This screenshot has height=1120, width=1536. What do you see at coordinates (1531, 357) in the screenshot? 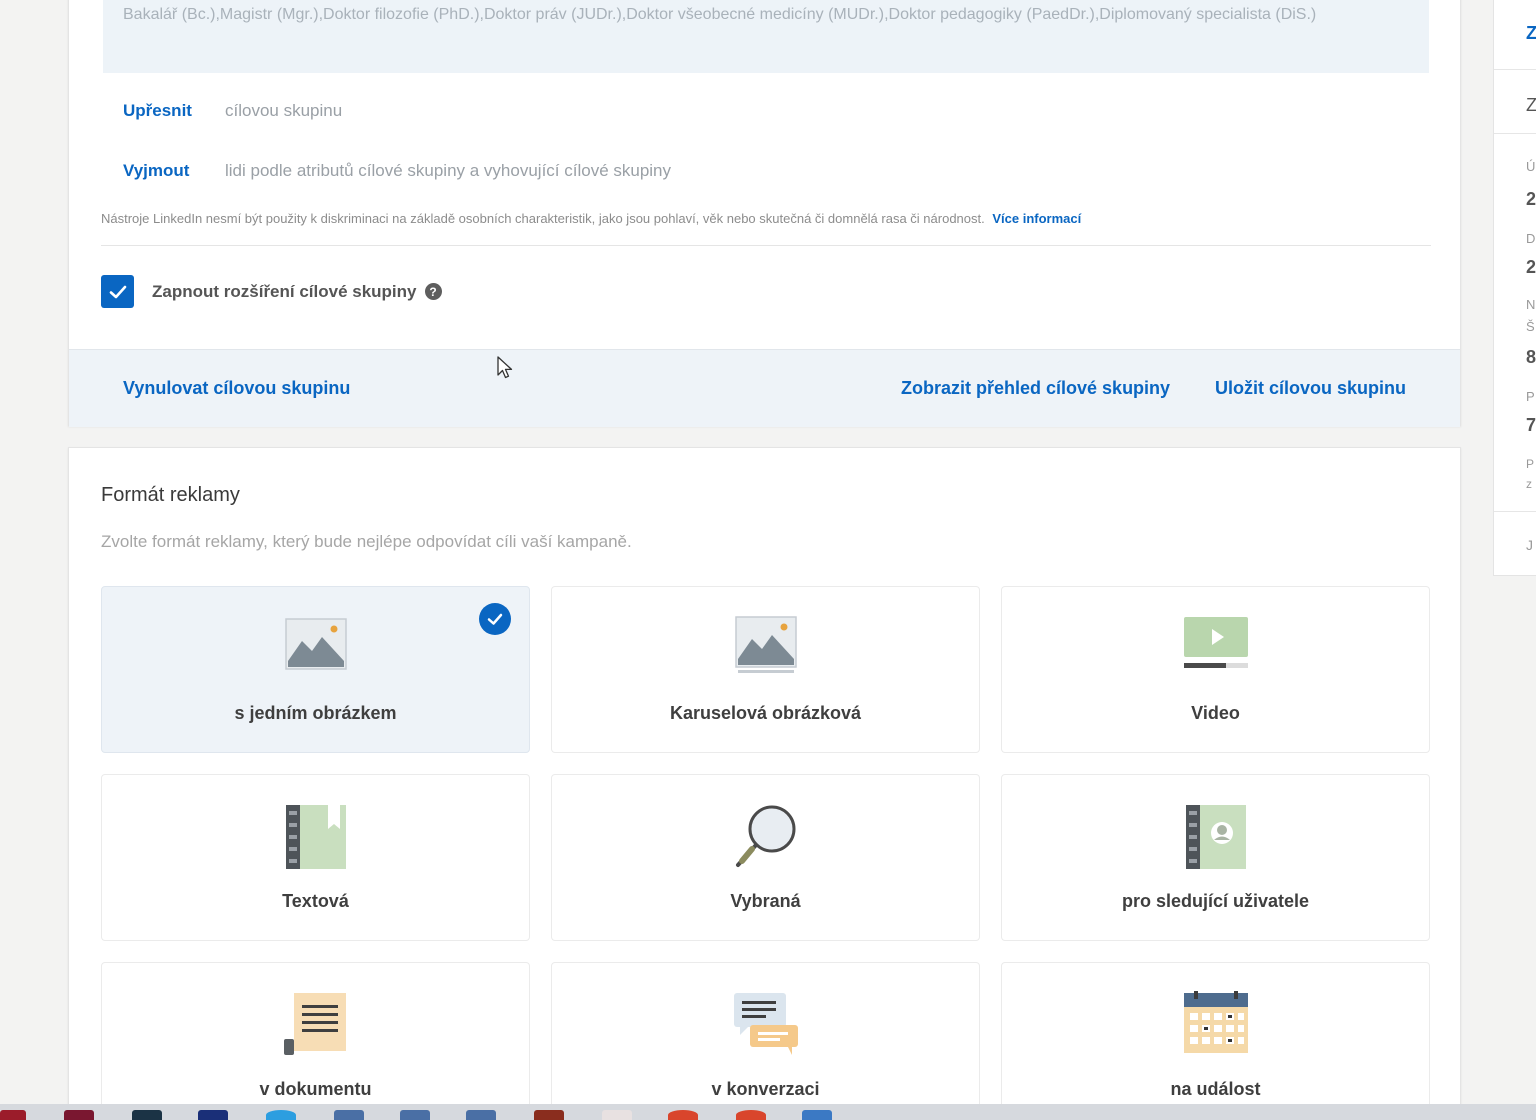
I see `panel-char: 8` at bounding box center [1531, 357].